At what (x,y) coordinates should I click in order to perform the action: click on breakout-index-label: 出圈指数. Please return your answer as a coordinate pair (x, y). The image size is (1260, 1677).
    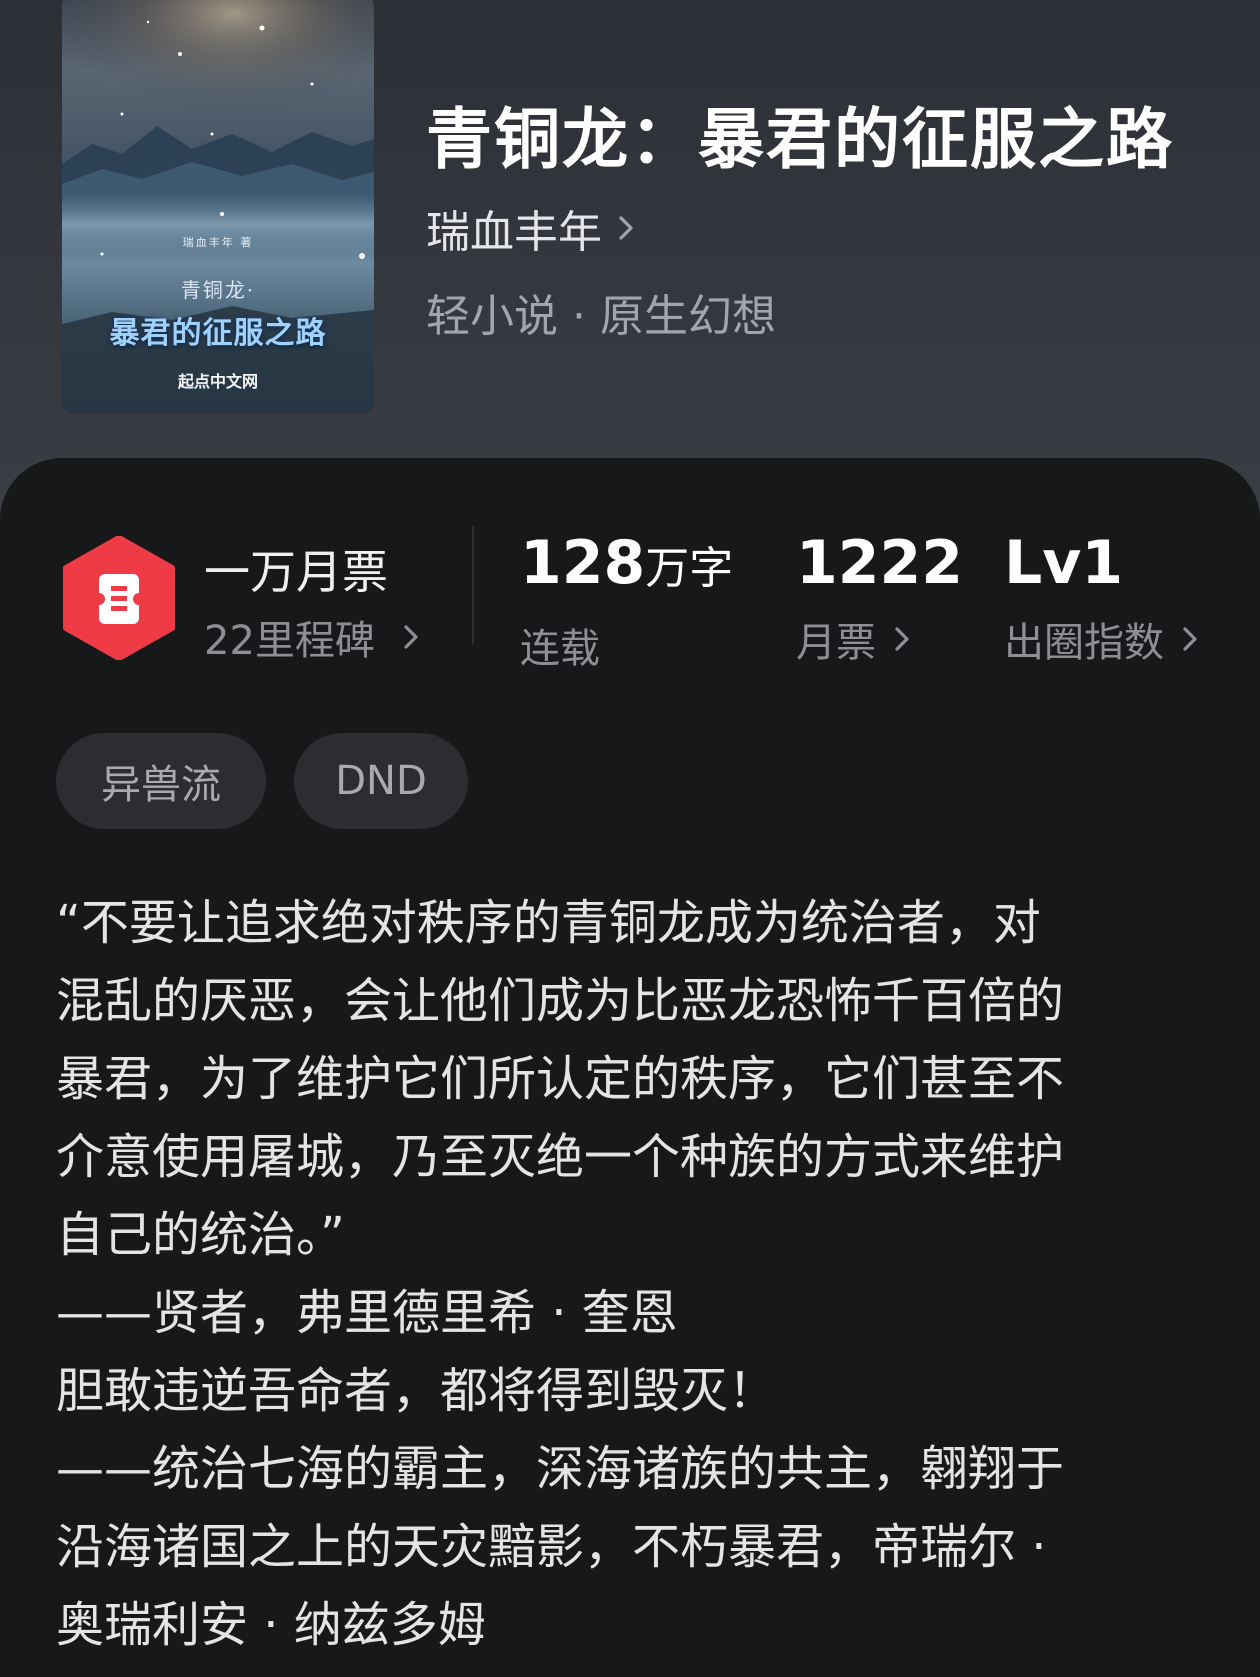
    Looking at the image, I should click on (1084, 643).